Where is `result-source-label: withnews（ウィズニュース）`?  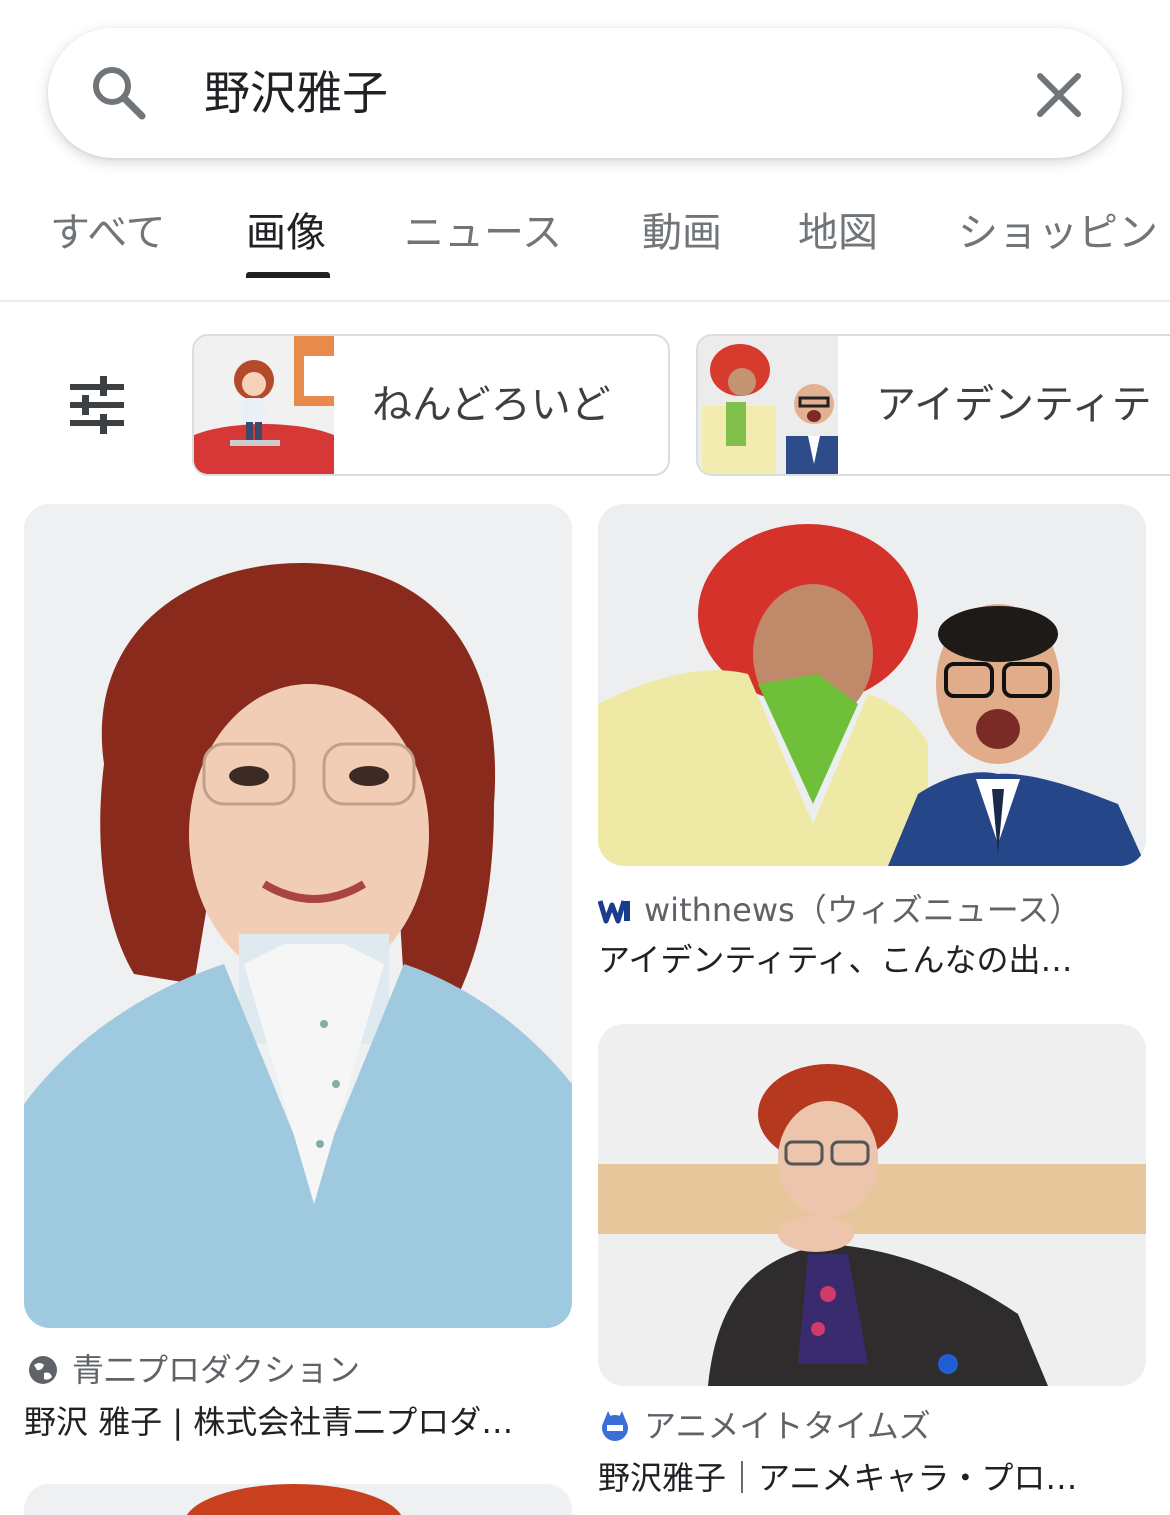
result-source-label: withnews（ウィズニュース） is located at coordinates (863, 910).